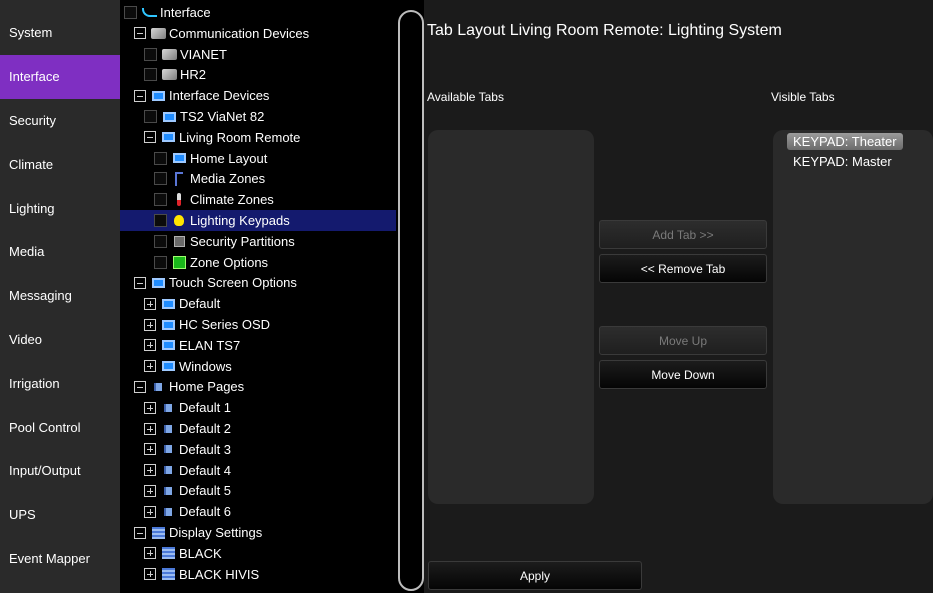 This screenshot has height=593, width=933. What do you see at coordinates (219, 96) in the screenshot?
I see `tree-item-label: Interface Devices` at bounding box center [219, 96].